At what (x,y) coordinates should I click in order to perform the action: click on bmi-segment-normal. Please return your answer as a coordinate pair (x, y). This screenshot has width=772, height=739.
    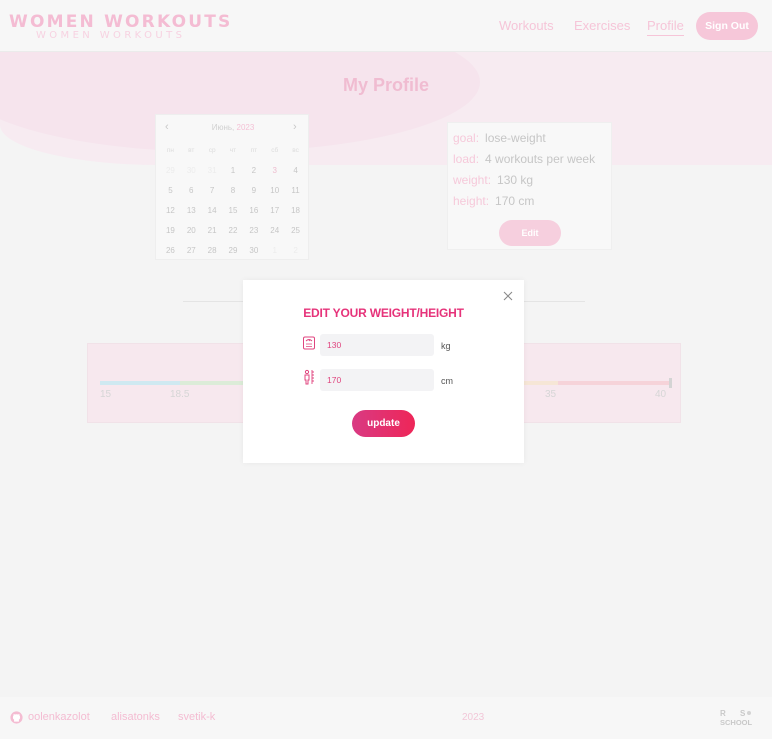
    Looking at the image, I should click on (214, 383).